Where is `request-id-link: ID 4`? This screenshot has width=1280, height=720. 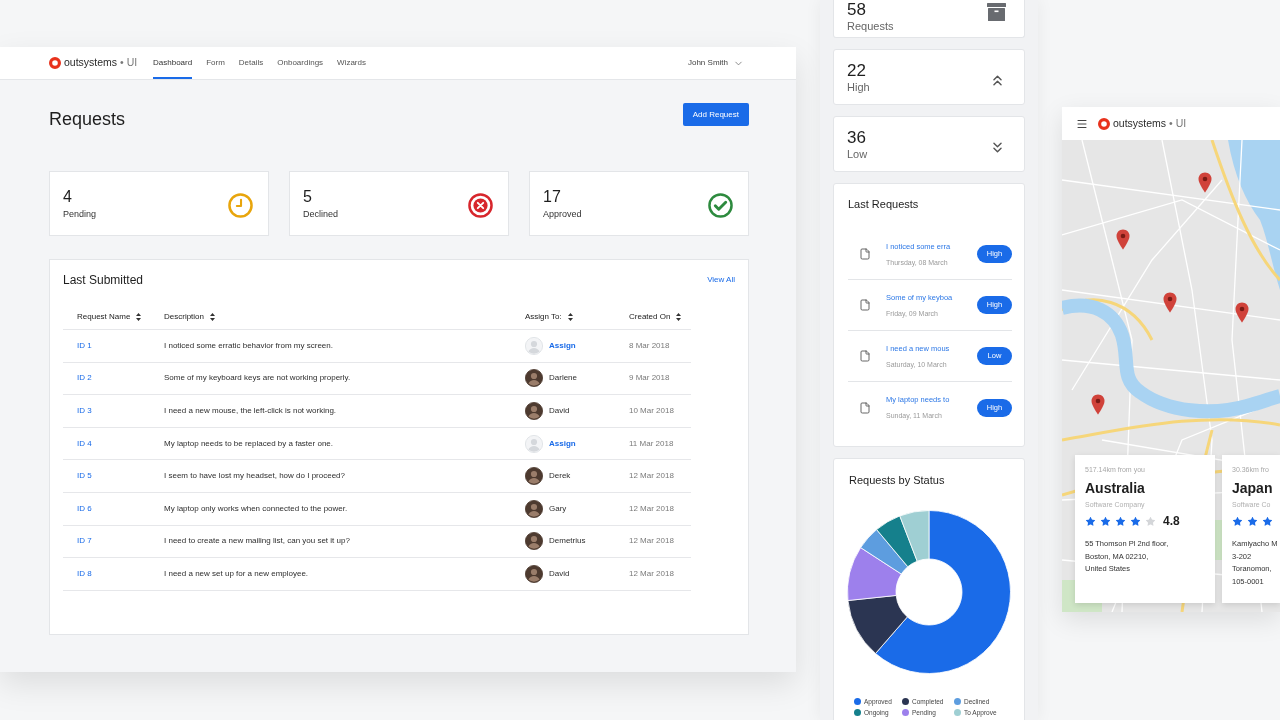 request-id-link: ID 4 is located at coordinates (113, 443).